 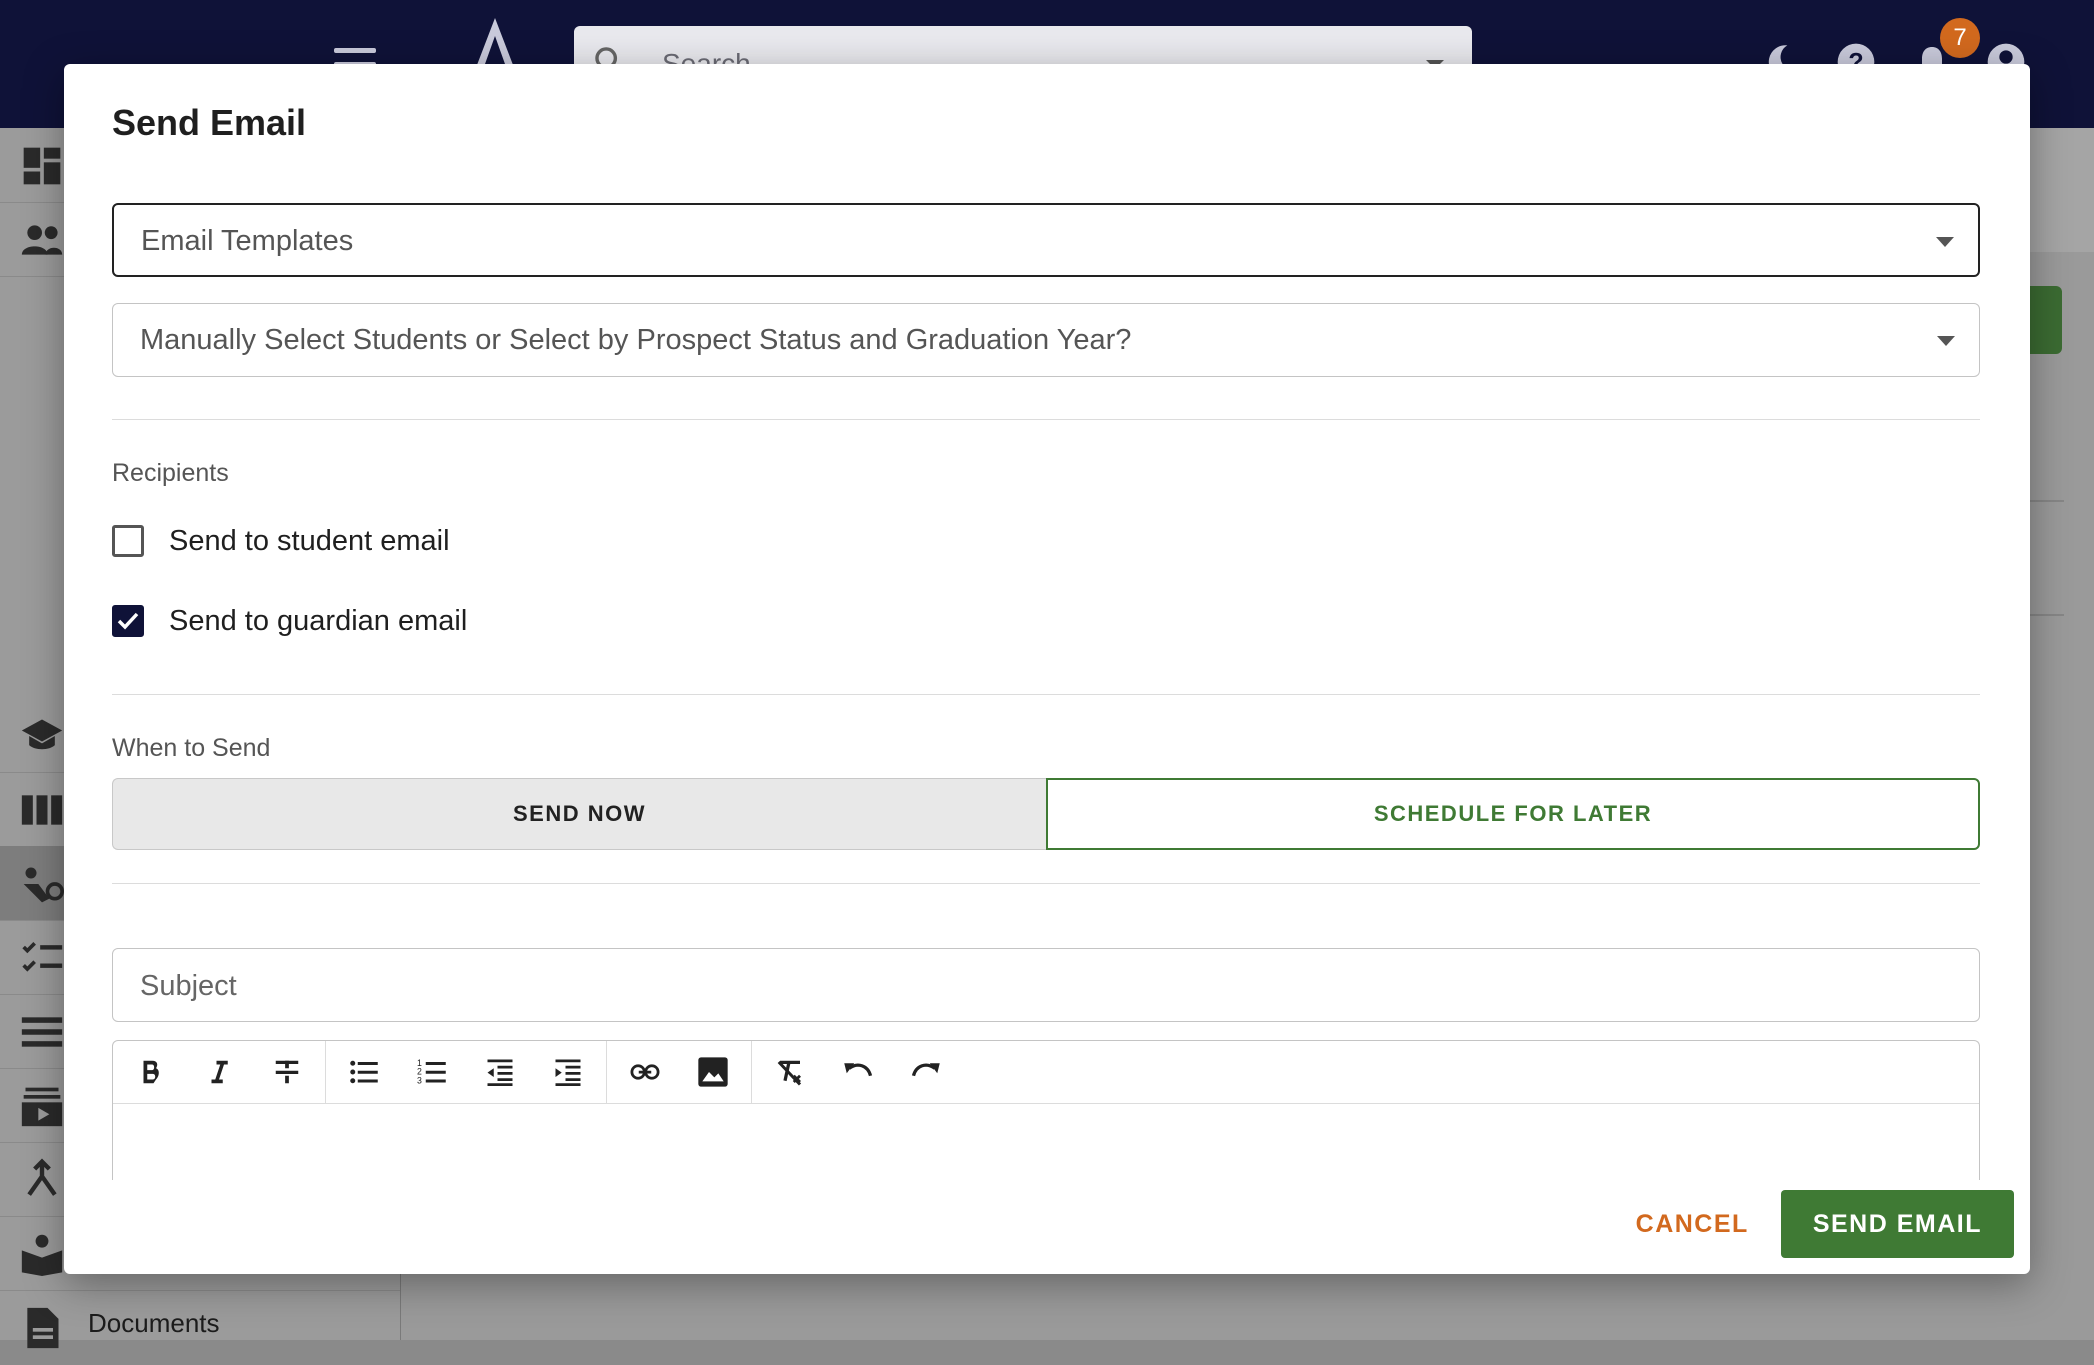 What do you see at coordinates (364, 1072) in the screenshot?
I see `bulleted-list-icon` at bounding box center [364, 1072].